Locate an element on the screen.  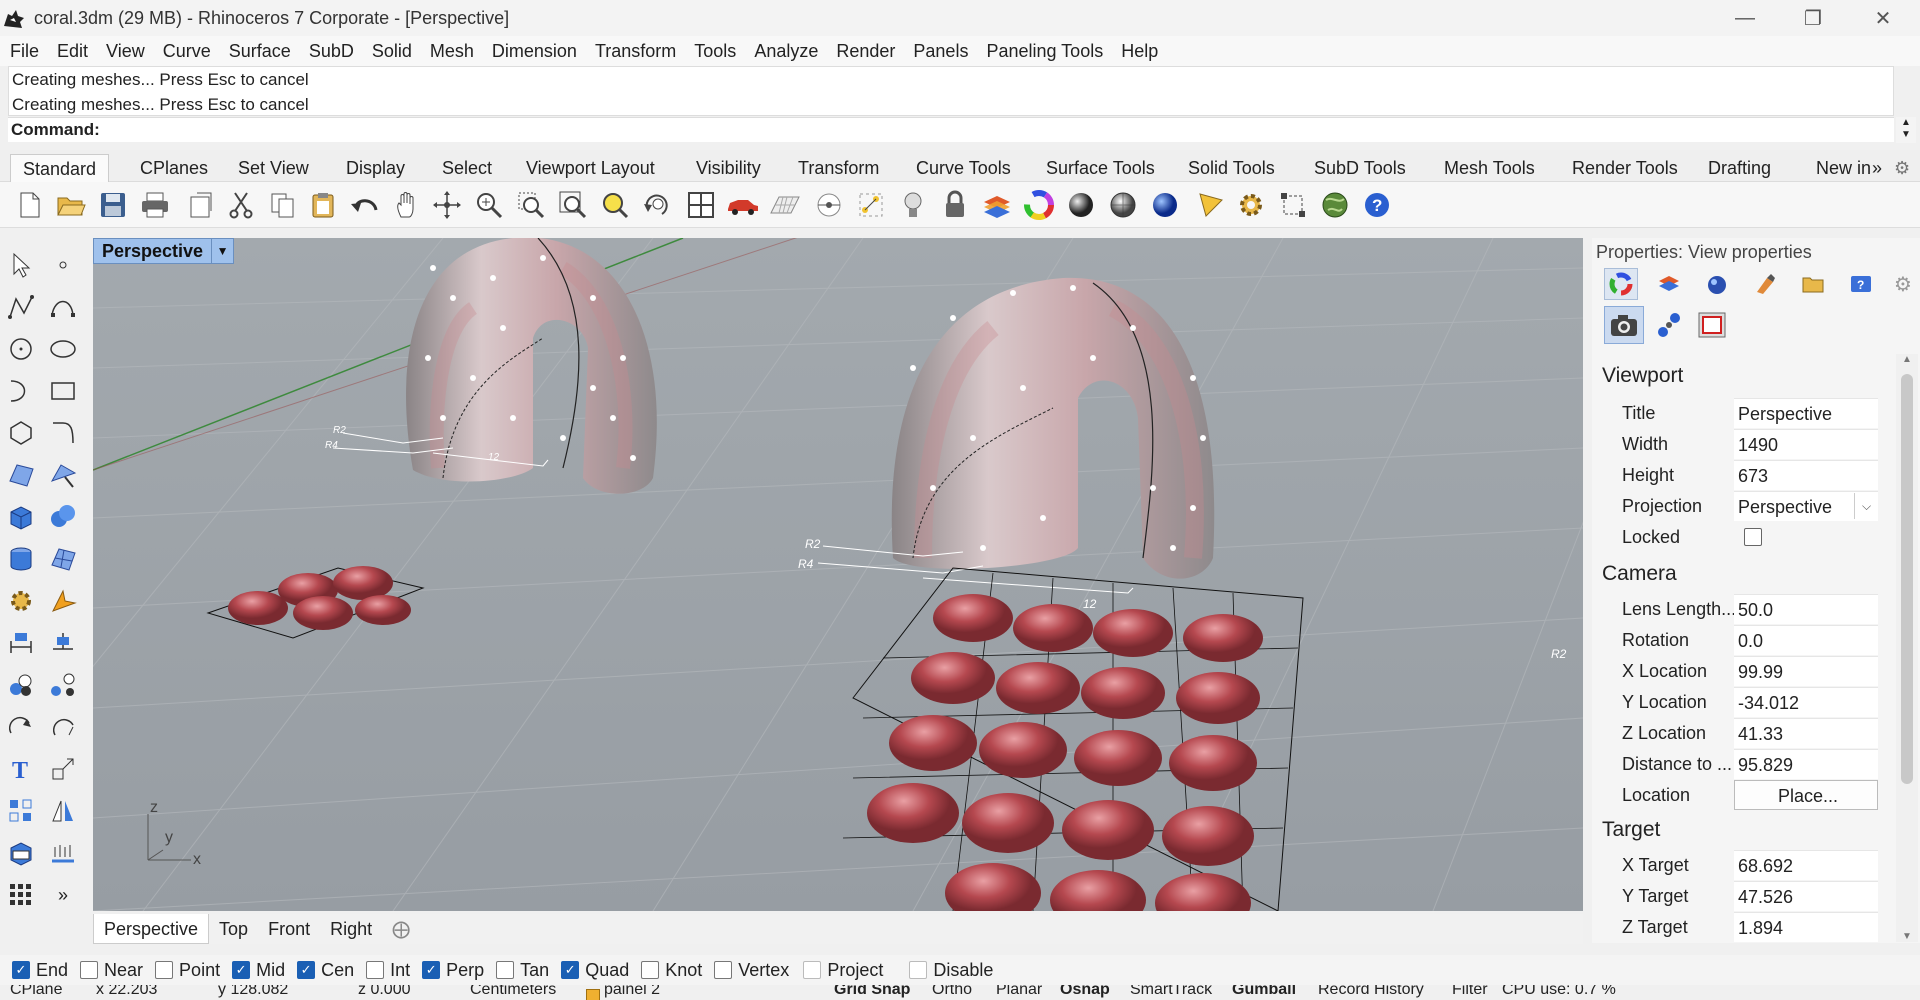
pan-icon is located at coordinates (407, 205).